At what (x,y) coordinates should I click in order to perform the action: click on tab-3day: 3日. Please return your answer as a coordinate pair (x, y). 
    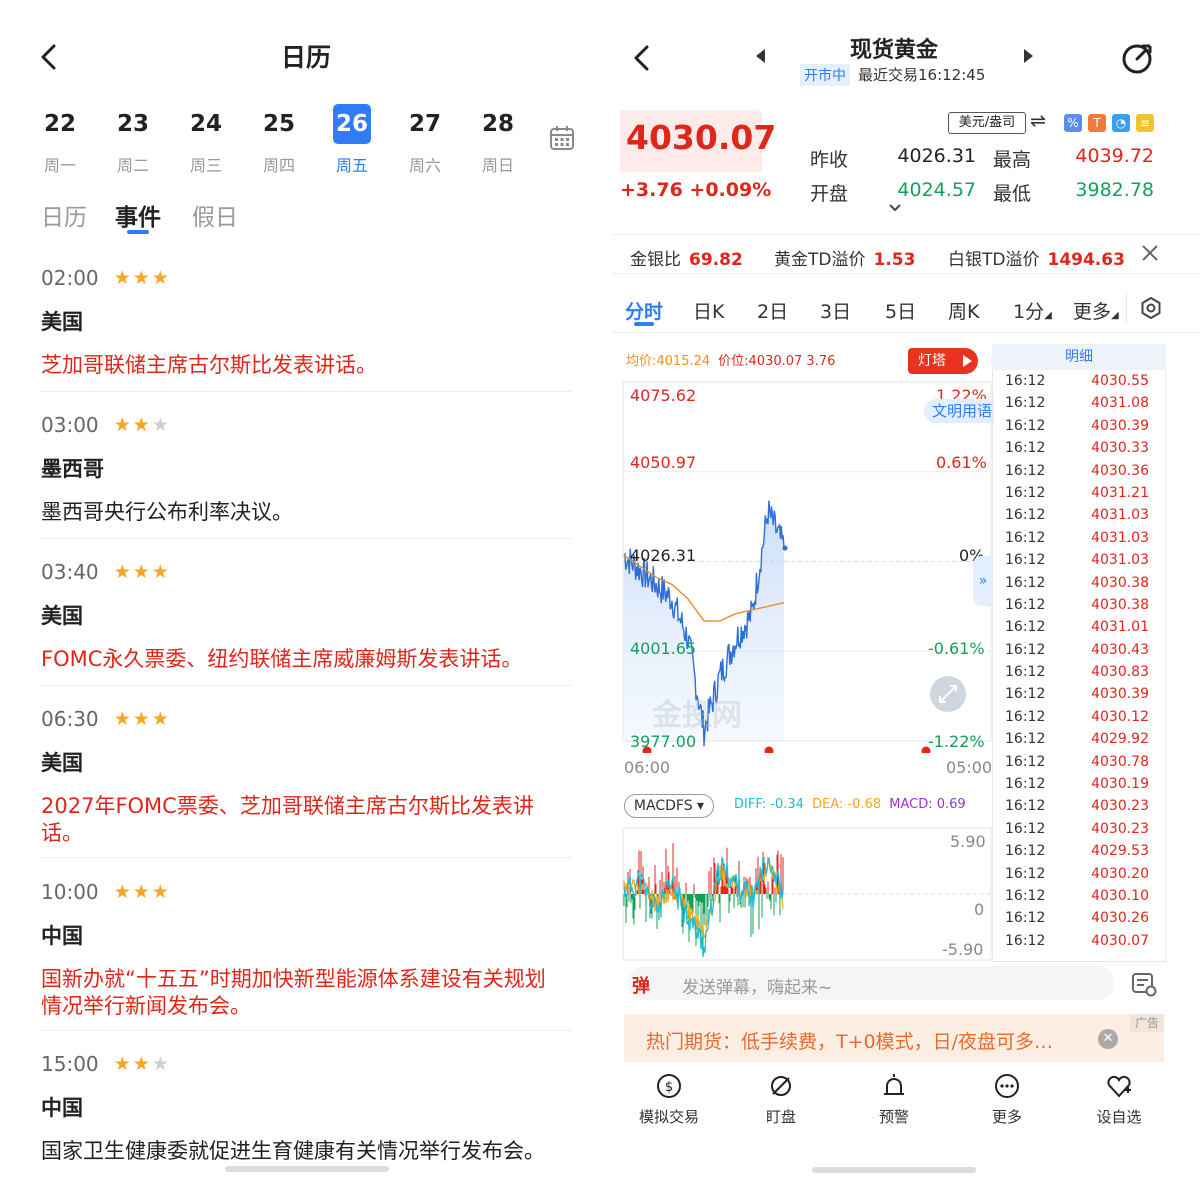
    Looking at the image, I should click on (835, 310).